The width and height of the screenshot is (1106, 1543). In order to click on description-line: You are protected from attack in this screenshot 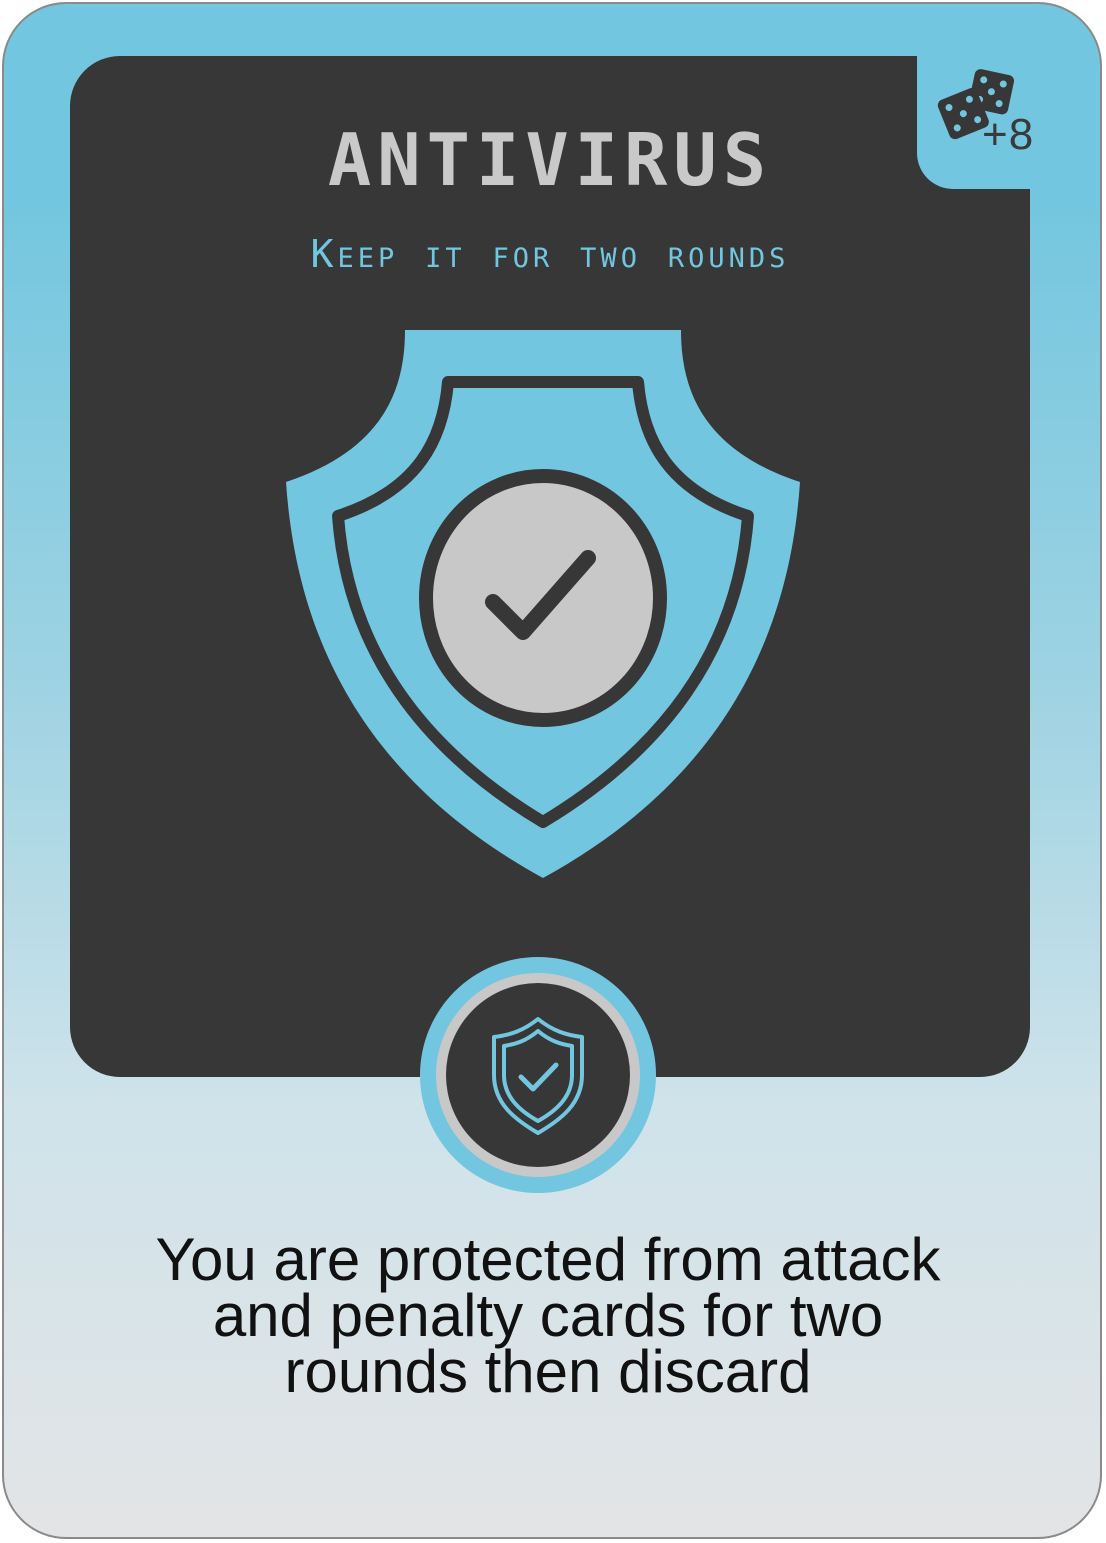, I will do `click(548, 1259)`.